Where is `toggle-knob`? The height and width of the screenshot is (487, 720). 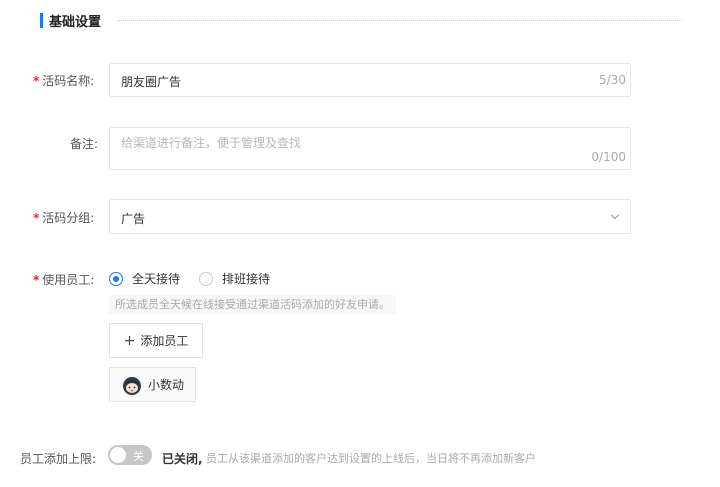
toggle-knob is located at coordinates (118, 455).